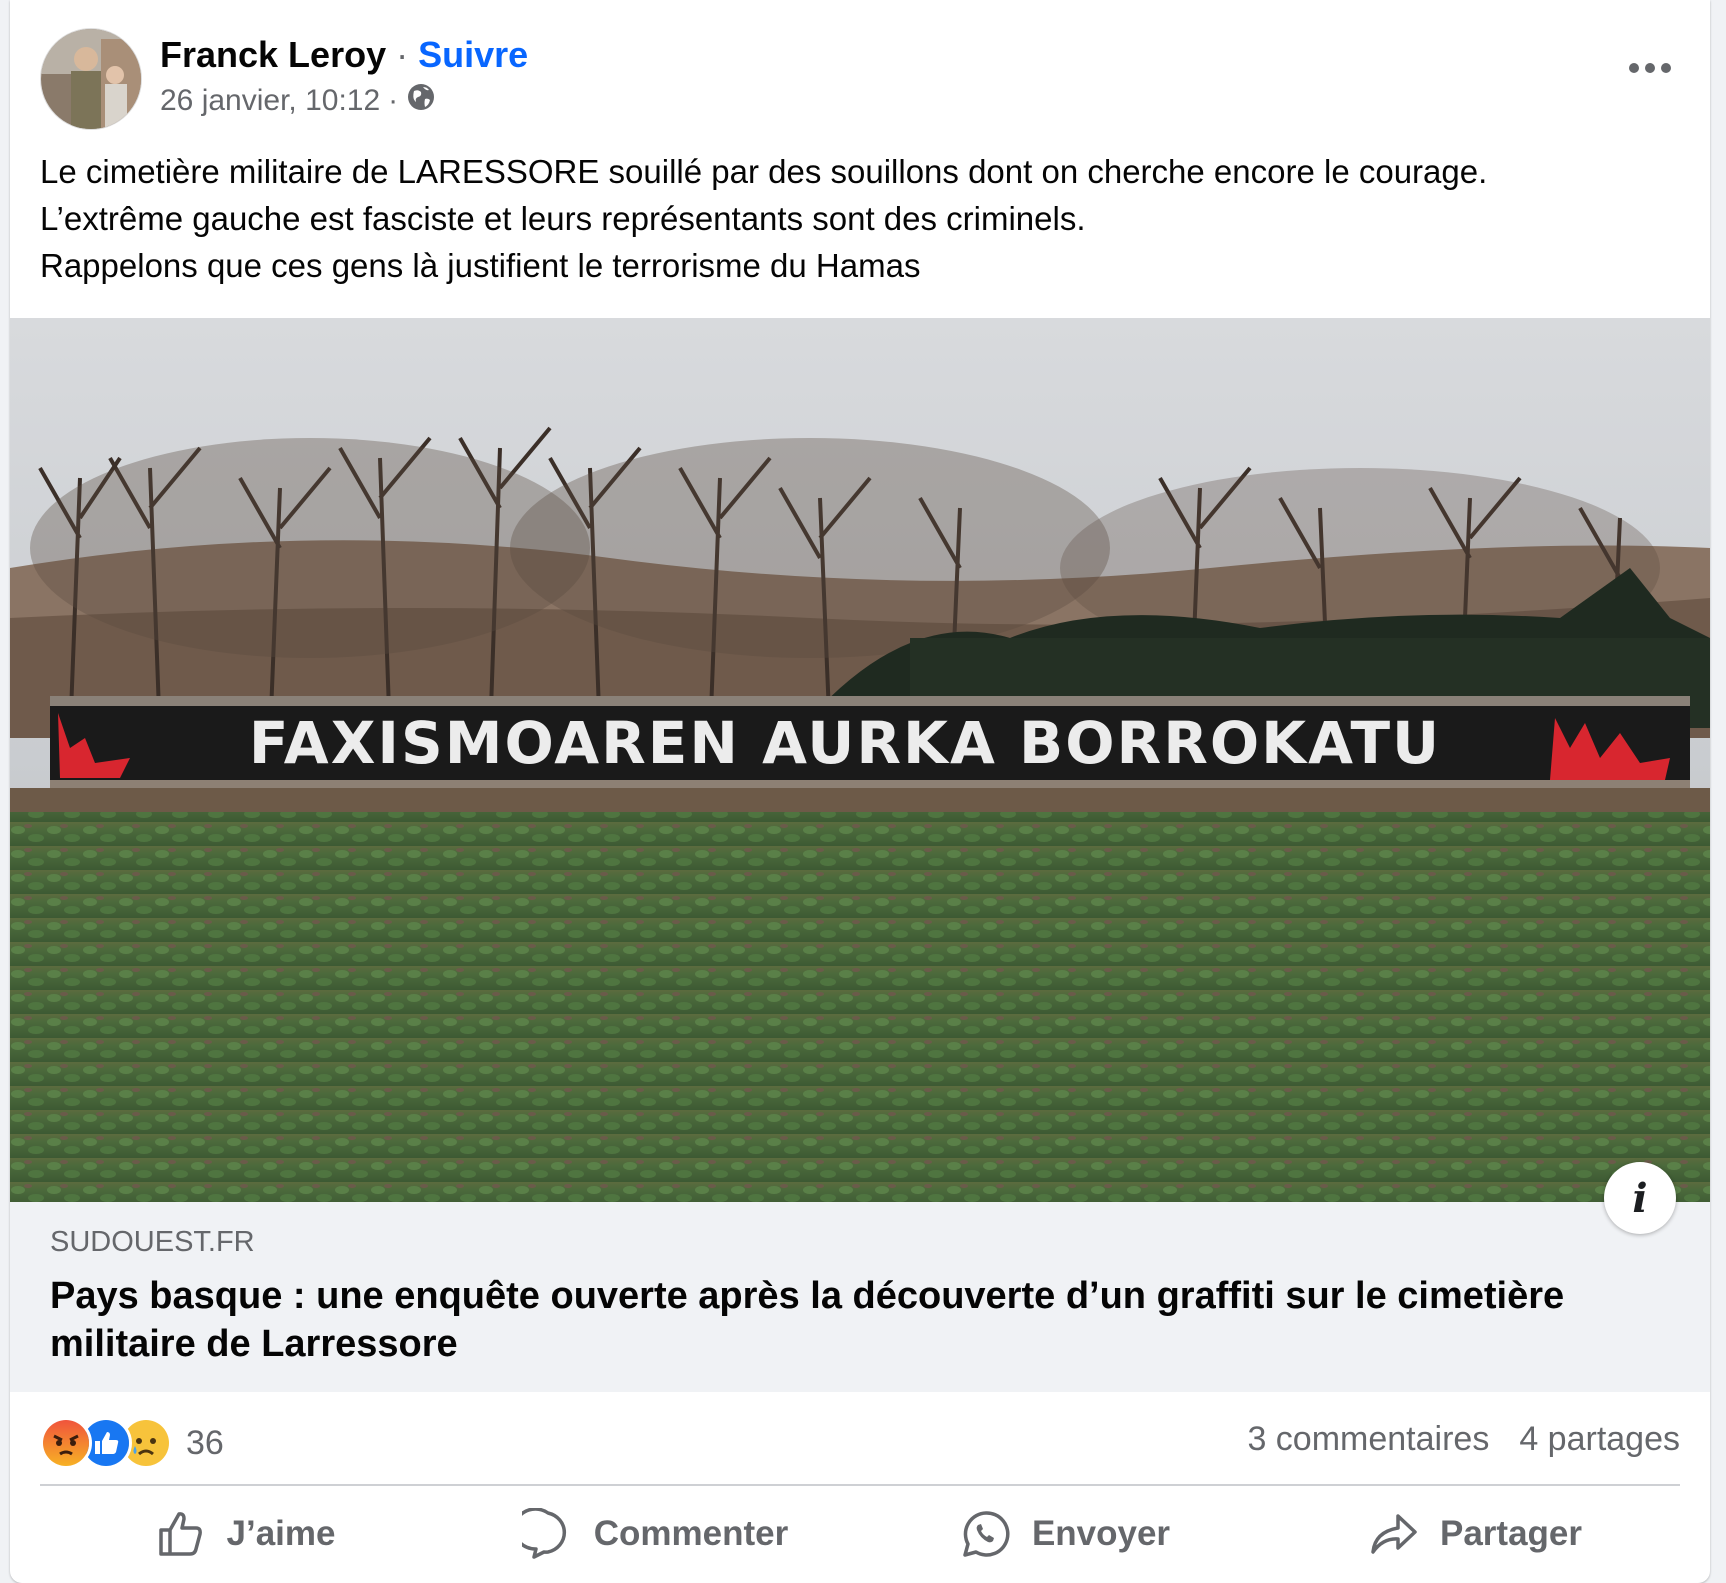 The width and height of the screenshot is (1726, 1583). Describe the element at coordinates (1599, 1439) in the screenshot. I see `shares-count: 4 partages` at that location.